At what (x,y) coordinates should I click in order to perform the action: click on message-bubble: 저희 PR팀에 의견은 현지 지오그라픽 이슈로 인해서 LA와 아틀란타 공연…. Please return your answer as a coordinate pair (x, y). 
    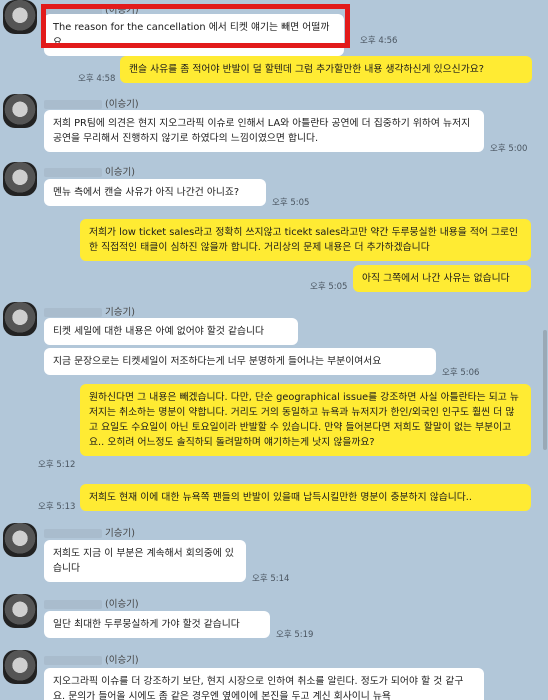
    Looking at the image, I should click on (264, 131).